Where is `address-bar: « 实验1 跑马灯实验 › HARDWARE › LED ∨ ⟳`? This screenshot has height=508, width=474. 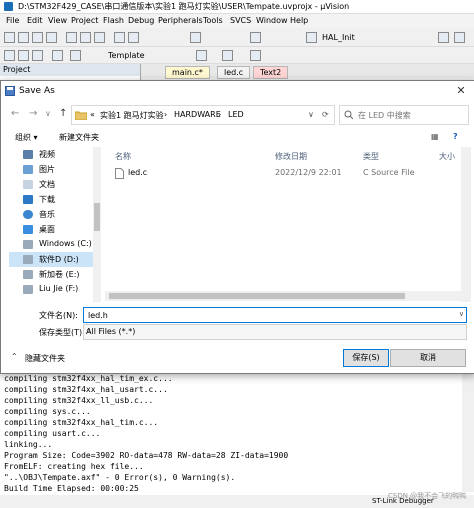
address-bar: « 实验1 跑马灯实验 › HARDWARE › LED ∨ ⟳ is located at coordinates (203, 115).